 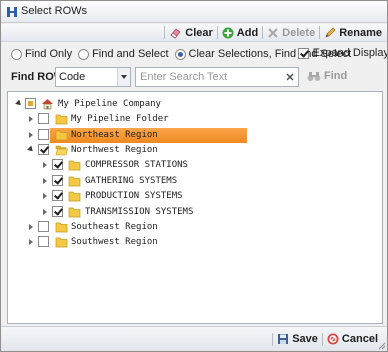 I want to click on clear-search-icon, so click(x=290, y=77).